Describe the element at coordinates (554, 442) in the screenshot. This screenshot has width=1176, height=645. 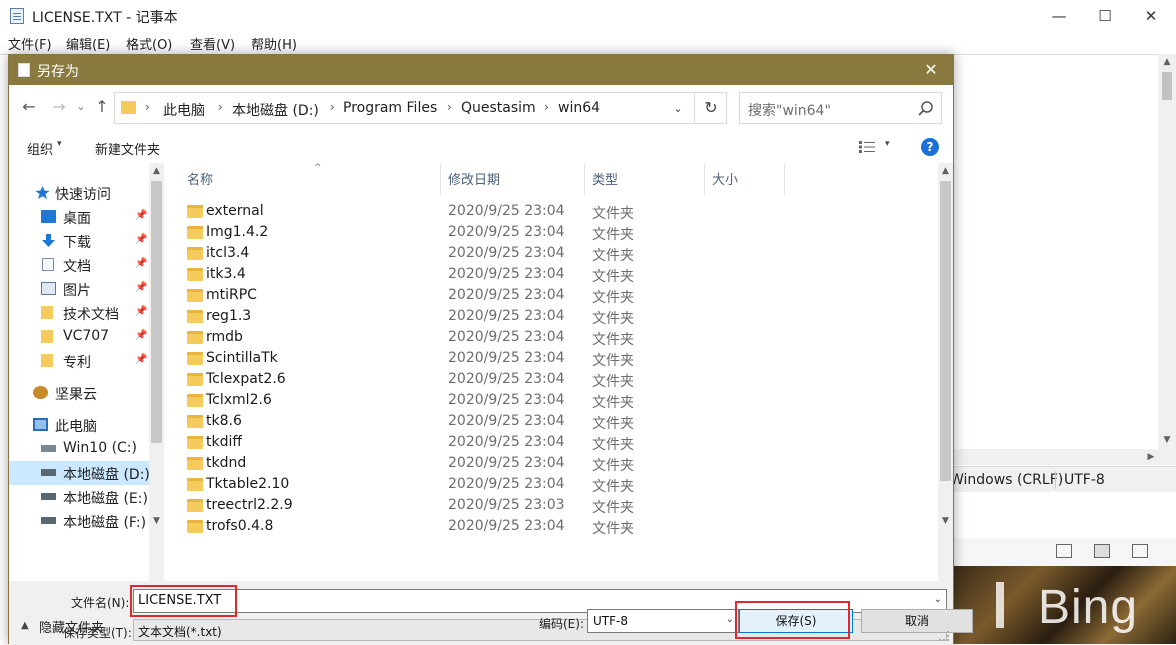
I see `file-row: tkdiff 2020/9/25 23:04 文件夹` at that location.